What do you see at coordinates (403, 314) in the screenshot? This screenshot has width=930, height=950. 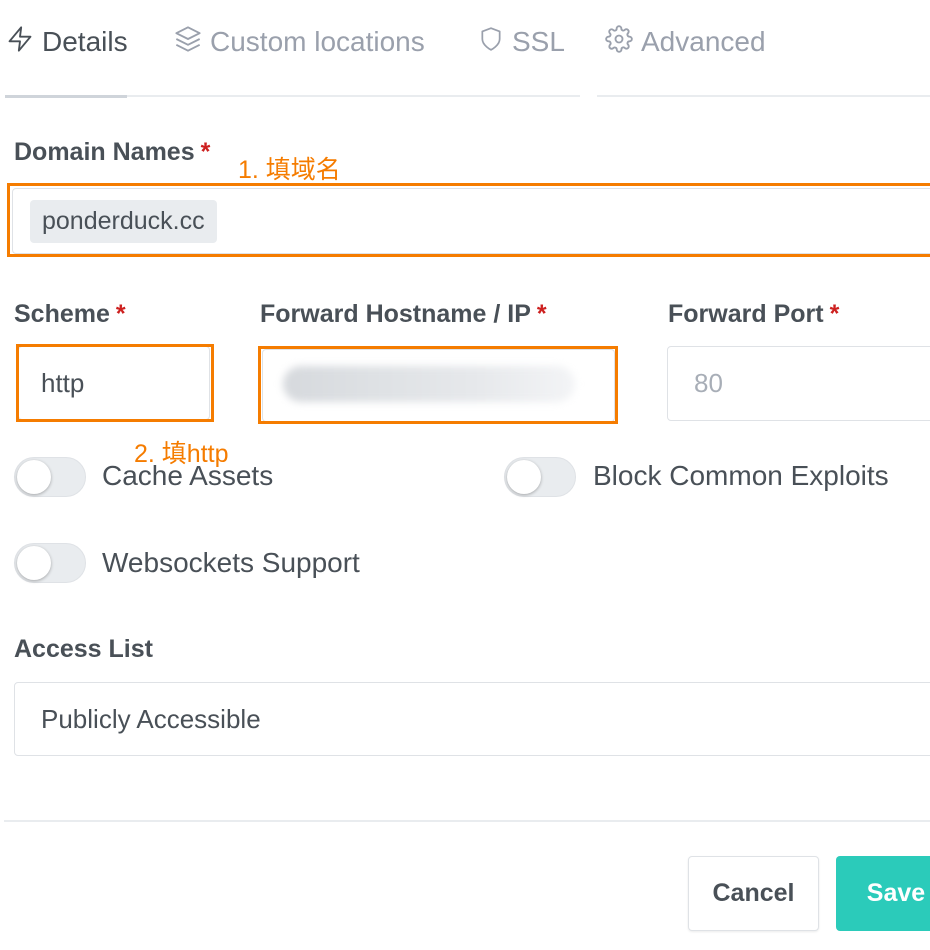 I see `forward-hostname-label: Forward Hostname / IP *` at bounding box center [403, 314].